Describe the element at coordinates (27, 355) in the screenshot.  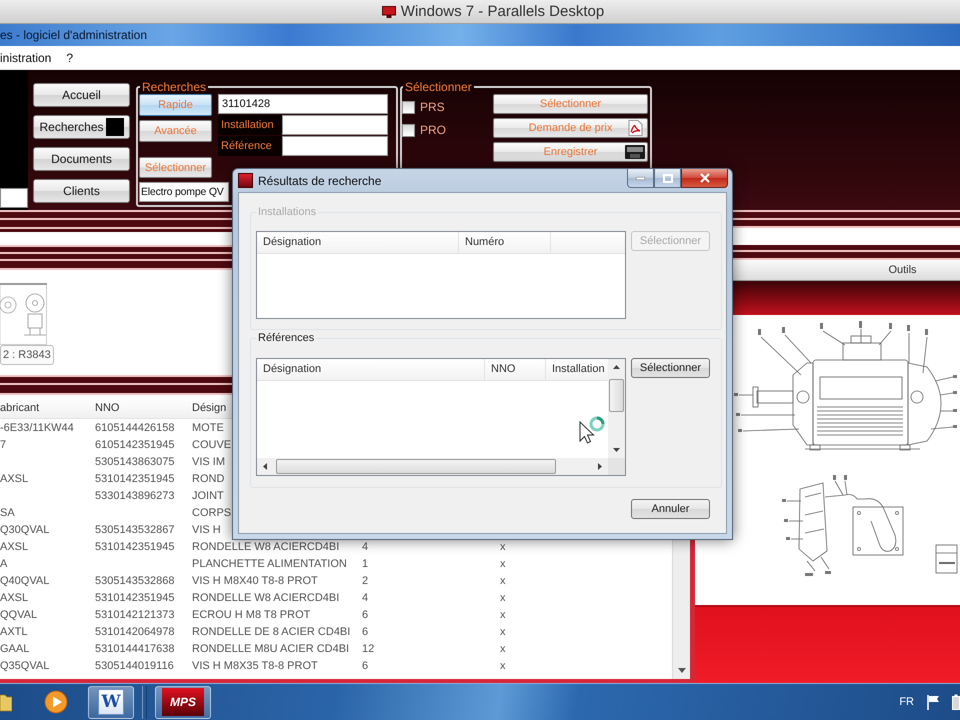
I see `thumbnail-caption: 2 : R3843` at that location.